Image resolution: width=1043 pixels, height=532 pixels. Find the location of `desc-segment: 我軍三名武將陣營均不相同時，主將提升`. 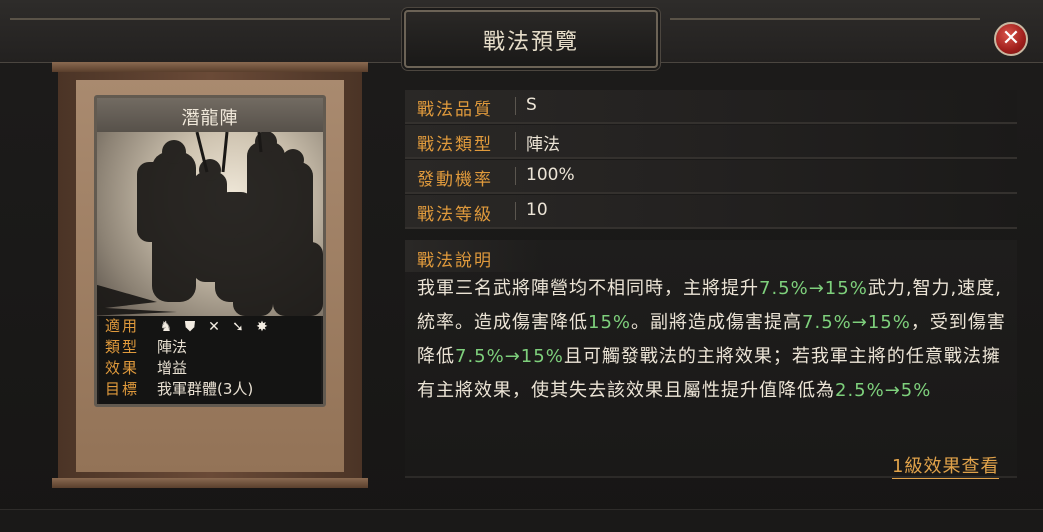

desc-segment: 我軍三名武將陣營均不相同時，主將提升 is located at coordinates (588, 288).